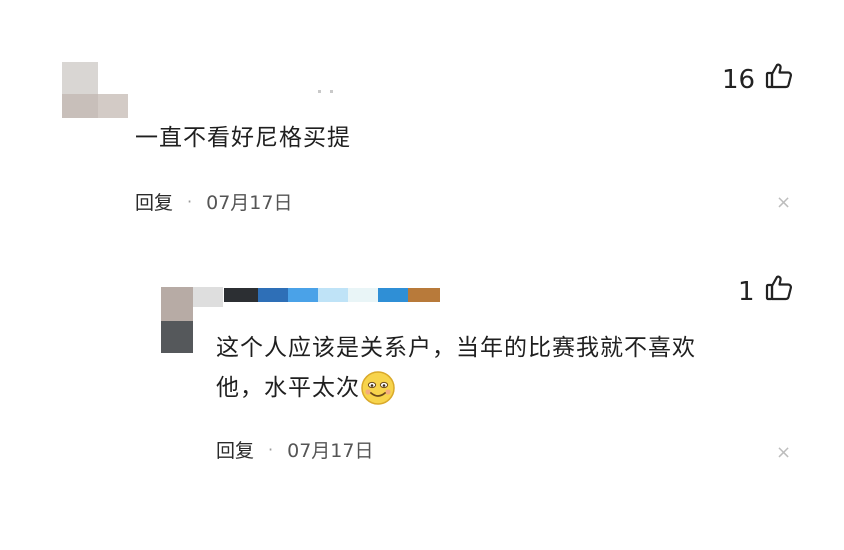 The height and width of the screenshot is (550, 844). What do you see at coordinates (456, 348) in the screenshot?
I see `reply-text-line: 这个人应该是关系户，当年的比赛我就不喜欢` at bounding box center [456, 348].